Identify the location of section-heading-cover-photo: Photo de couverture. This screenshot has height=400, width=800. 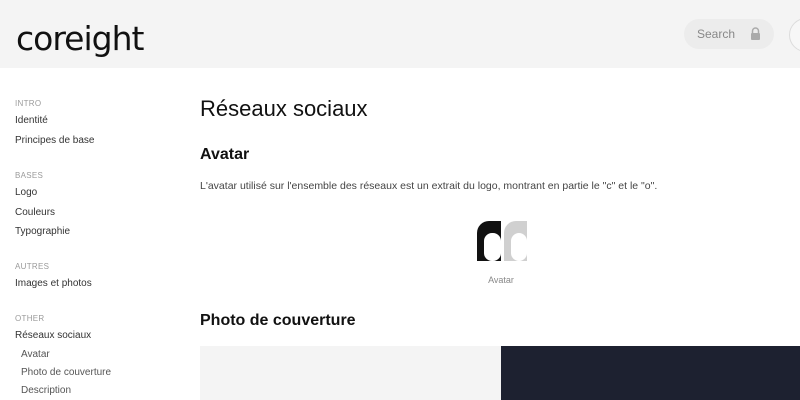
(278, 320).